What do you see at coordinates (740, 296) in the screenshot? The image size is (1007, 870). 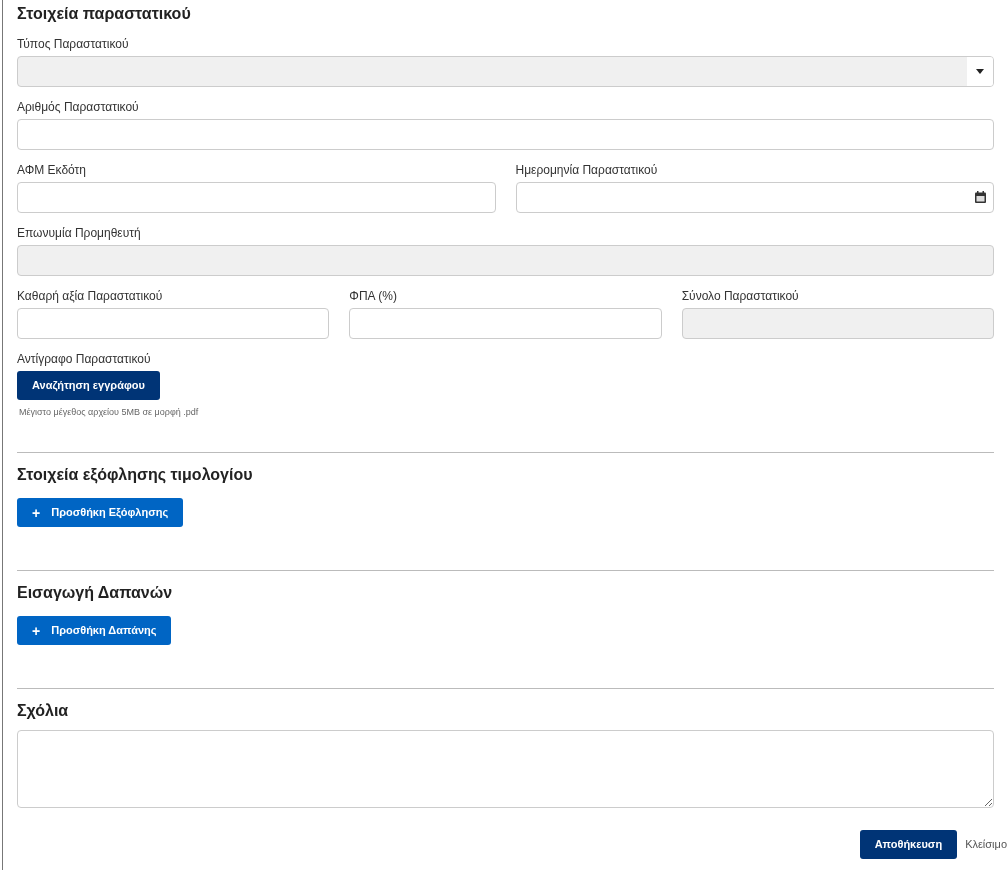 I see `field-label: Σύνολο Παραστατικού` at bounding box center [740, 296].